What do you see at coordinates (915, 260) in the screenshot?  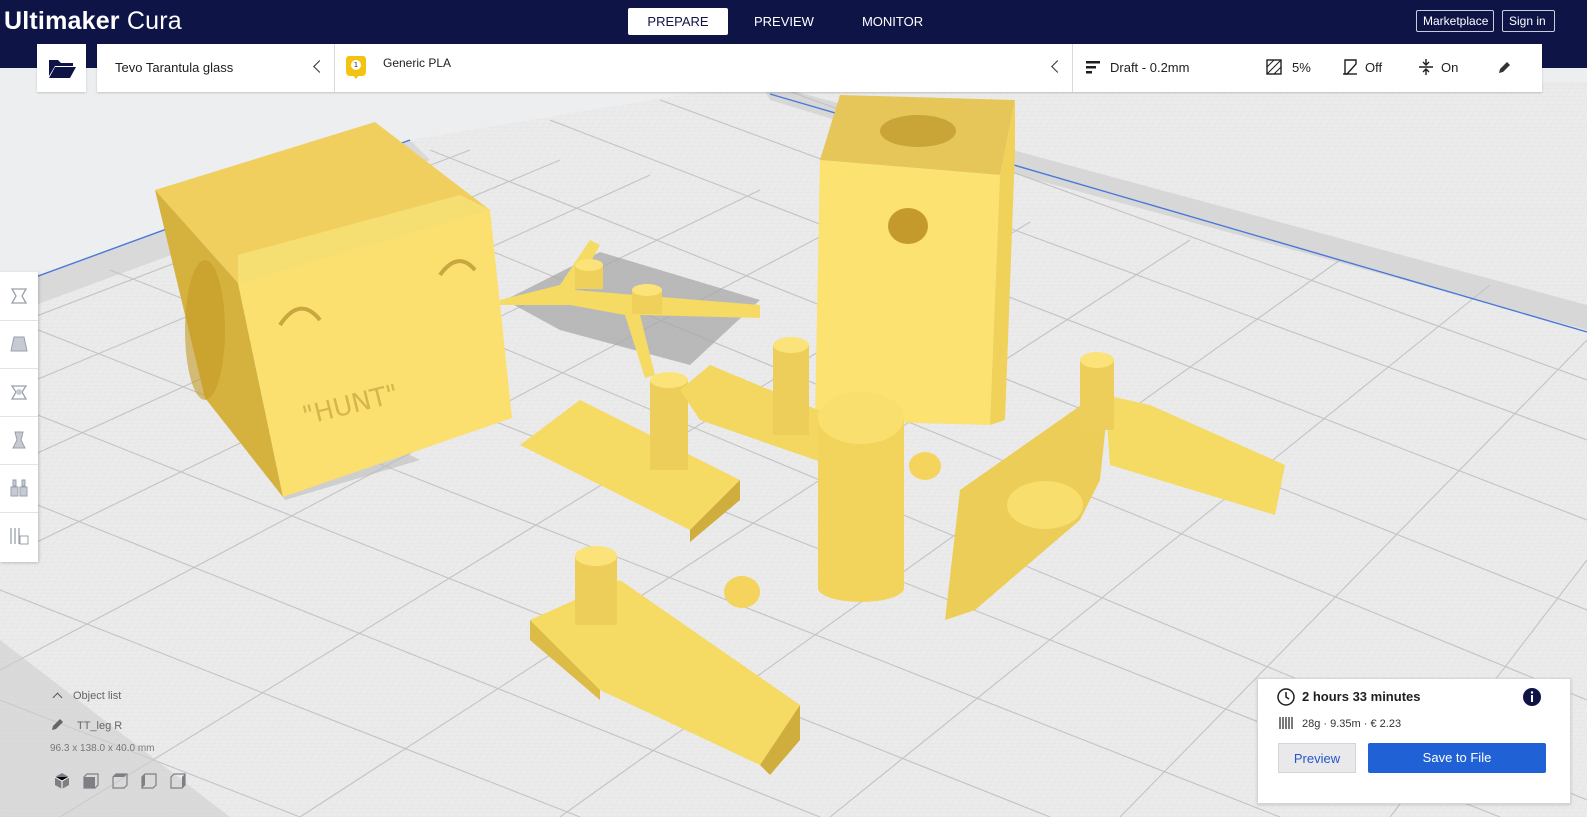 I see `model-block` at bounding box center [915, 260].